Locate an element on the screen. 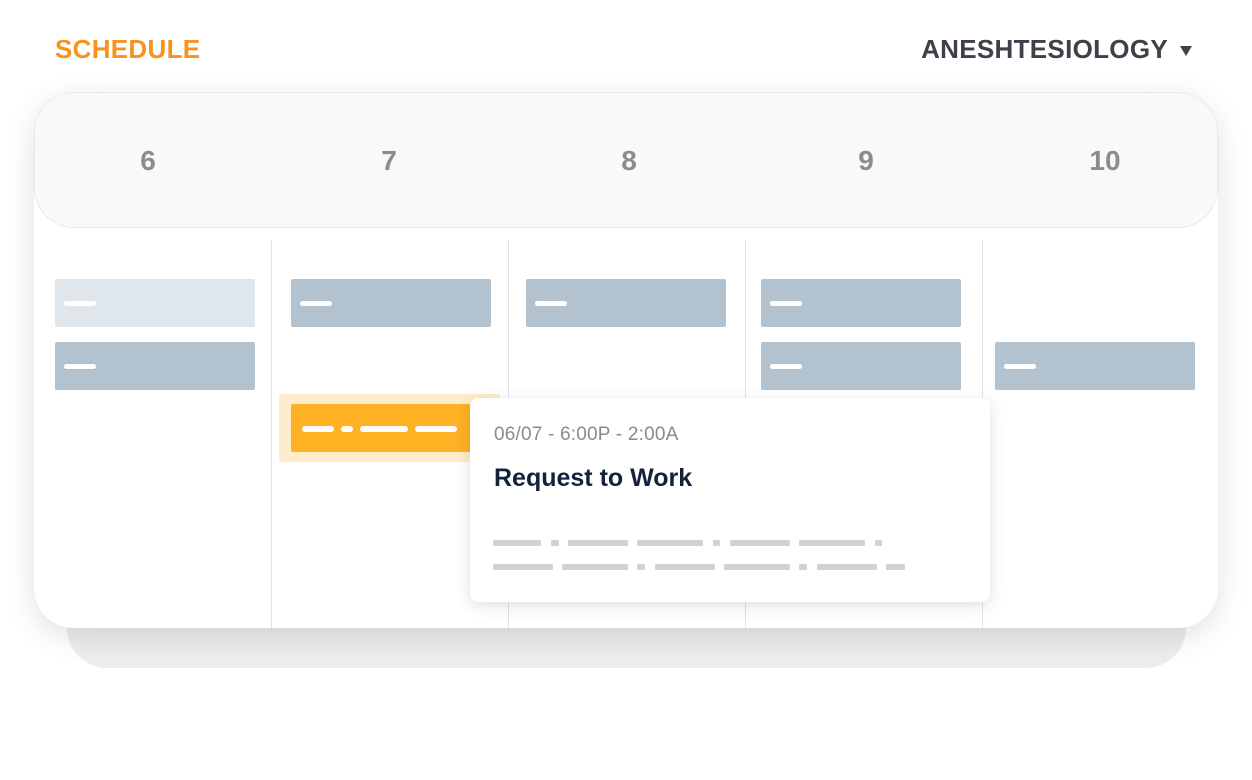 The width and height of the screenshot is (1252, 780). caret-down-icon is located at coordinates (1186, 50).